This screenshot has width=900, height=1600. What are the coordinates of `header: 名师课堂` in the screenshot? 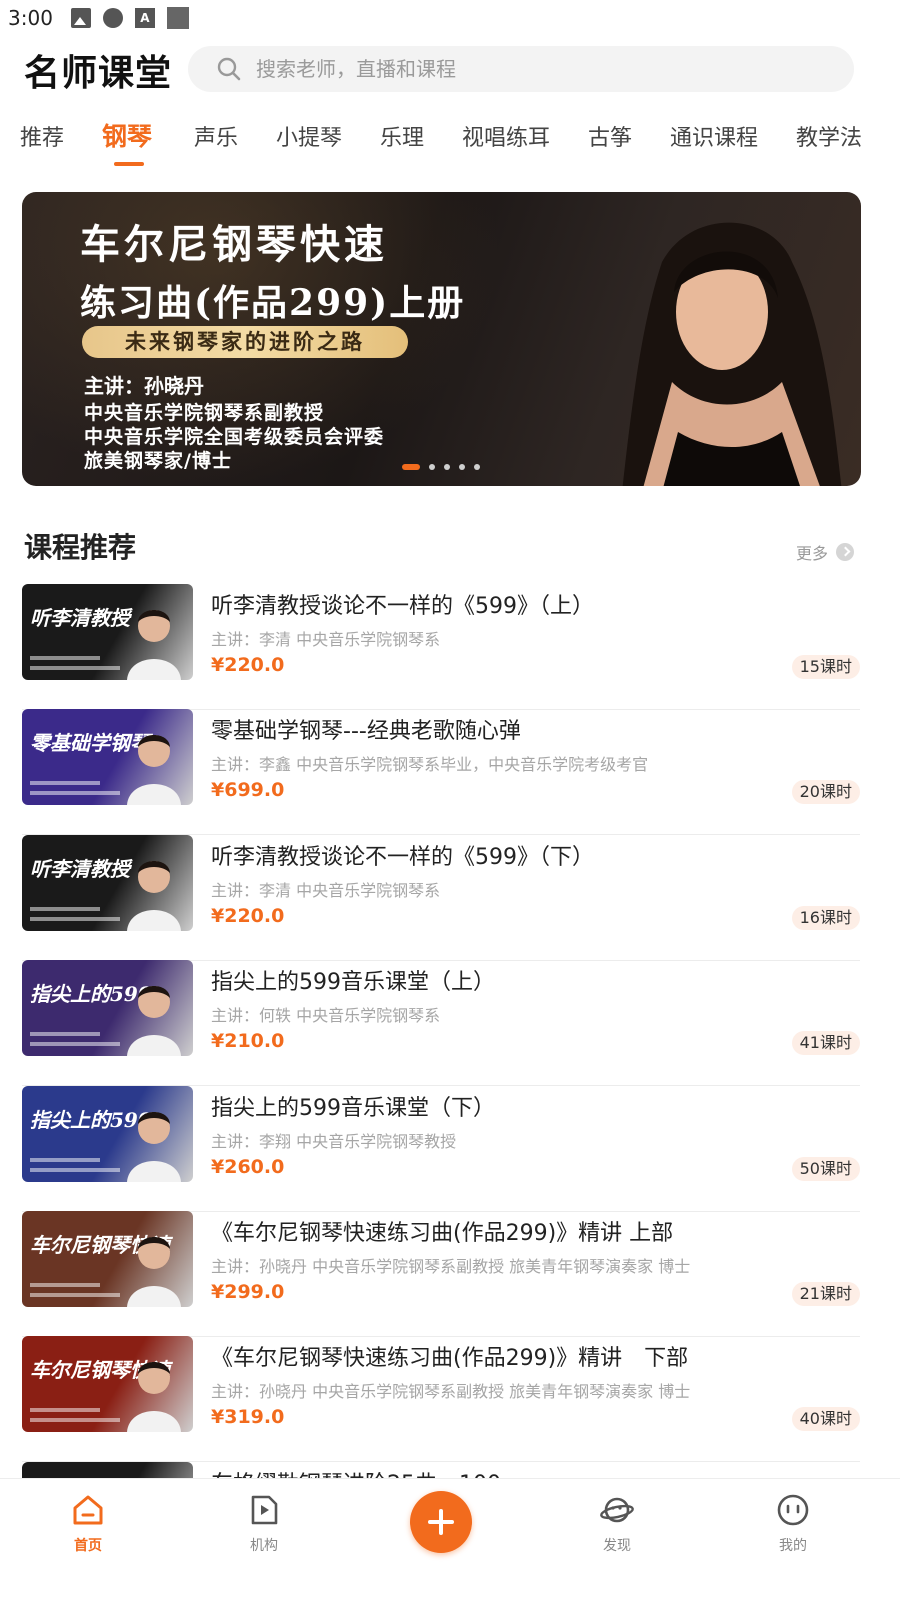 It's located at (450, 70).